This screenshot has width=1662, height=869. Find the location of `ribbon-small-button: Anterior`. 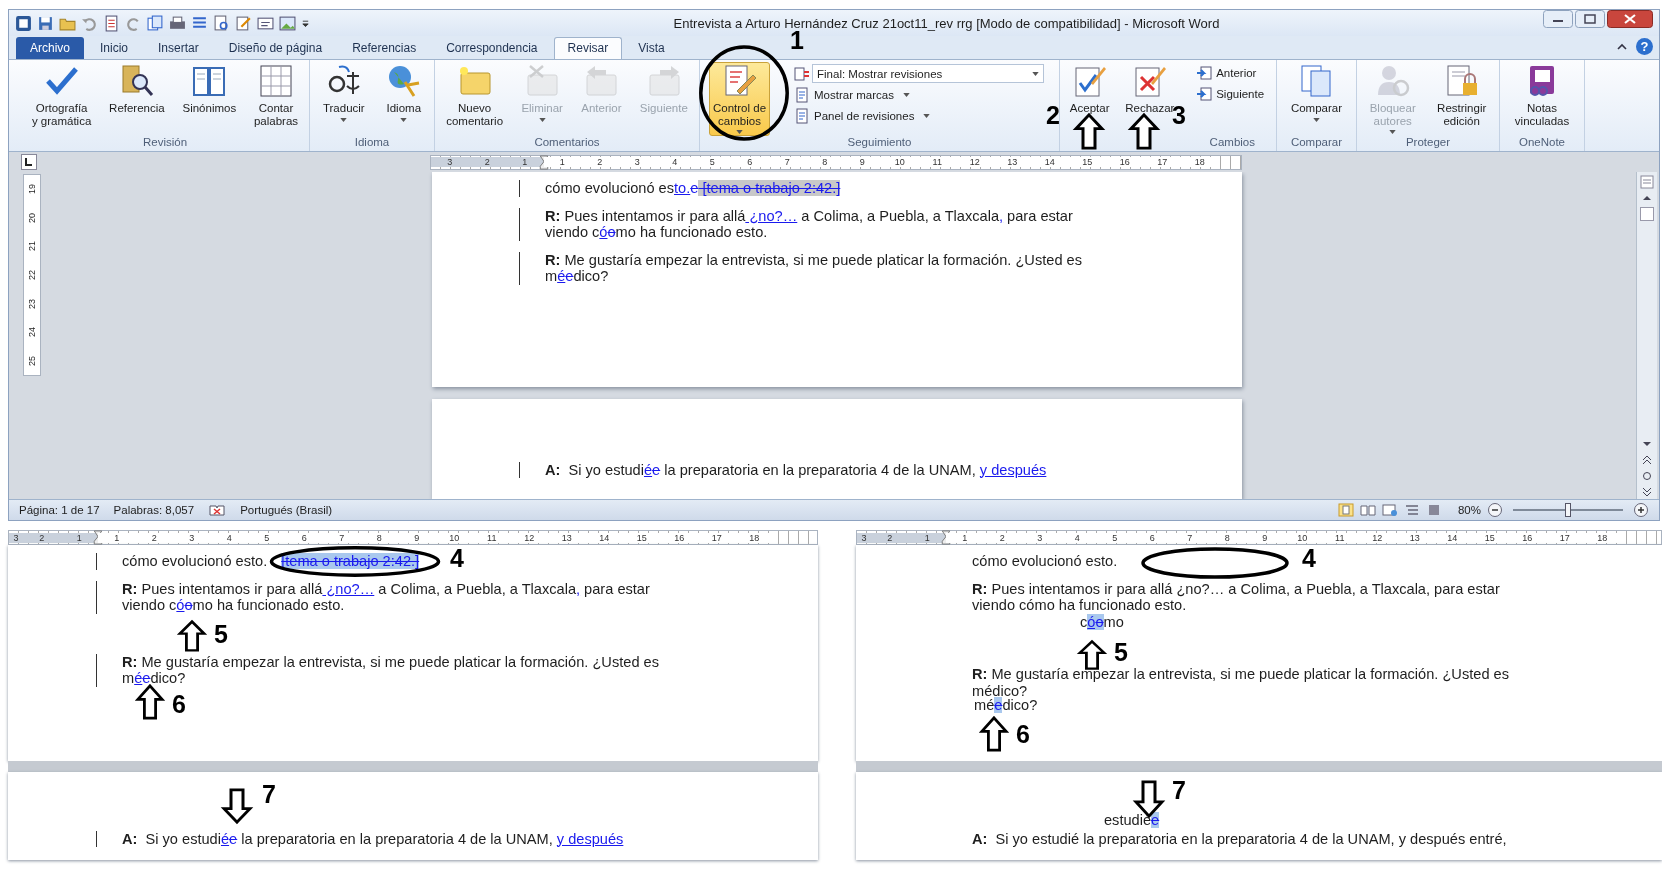

ribbon-small-button: Anterior is located at coordinates (1230, 73).